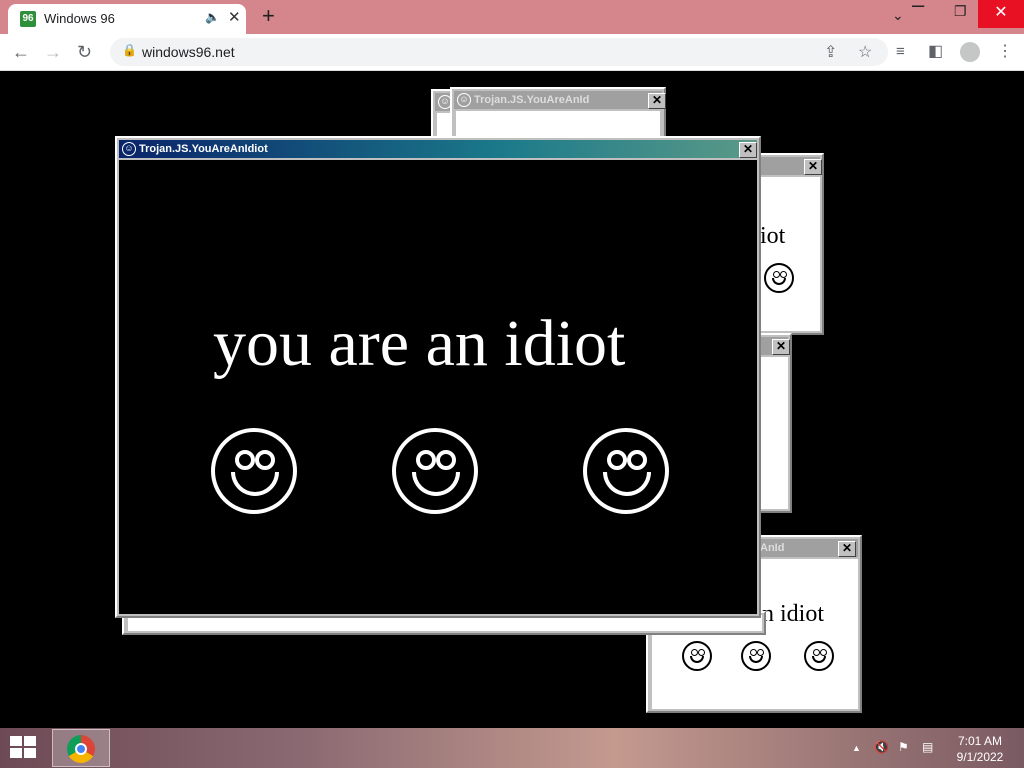 The height and width of the screenshot is (768, 1024). Describe the element at coordinates (960, 11) in the screenshot. I see `restore-button: ❐` at that location.